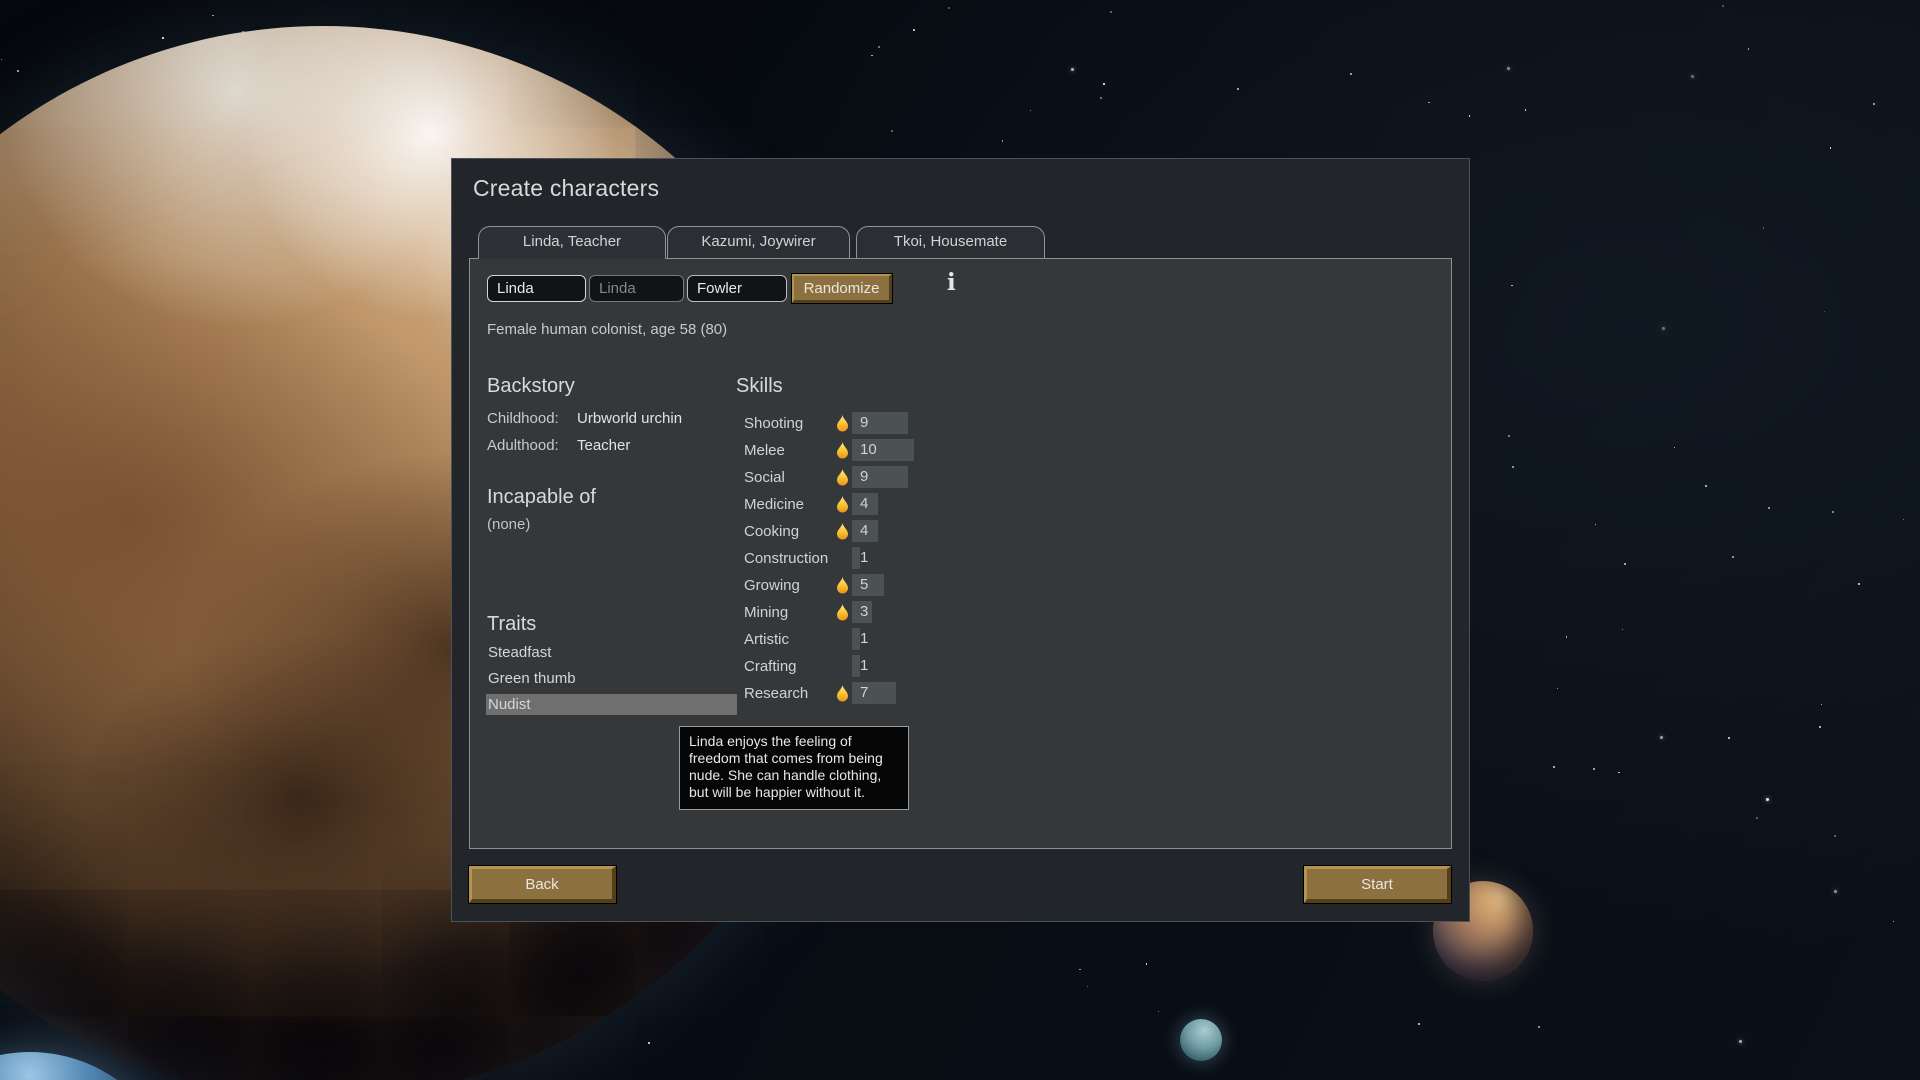 The width and height of the screenshot is (1920, 1080). What do you see at coordinates (603, 445) in the screenshot?
I see `adulthood-value: Teacher` at bounding box center [603, 445].